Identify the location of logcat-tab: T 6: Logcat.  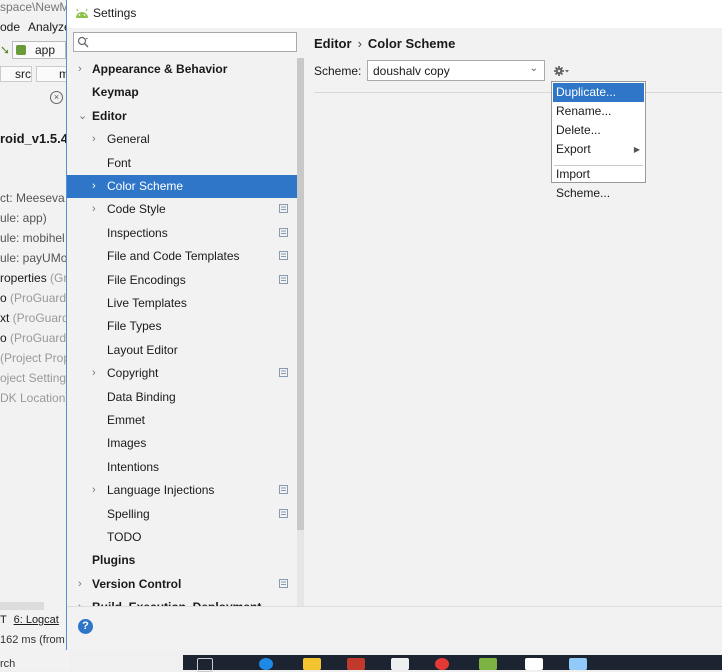
(29, 623).